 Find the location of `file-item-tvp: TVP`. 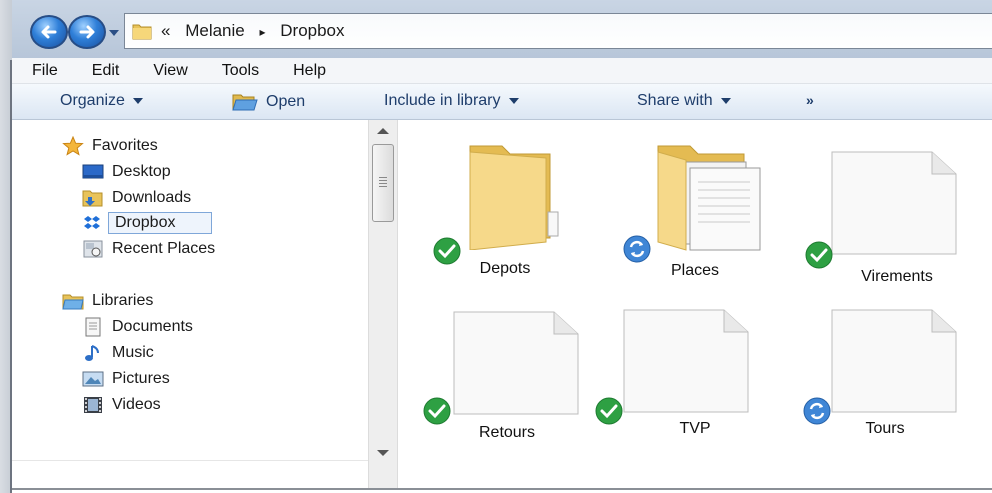

file-item-tvp: TVP is located at coordinates (675, 372).